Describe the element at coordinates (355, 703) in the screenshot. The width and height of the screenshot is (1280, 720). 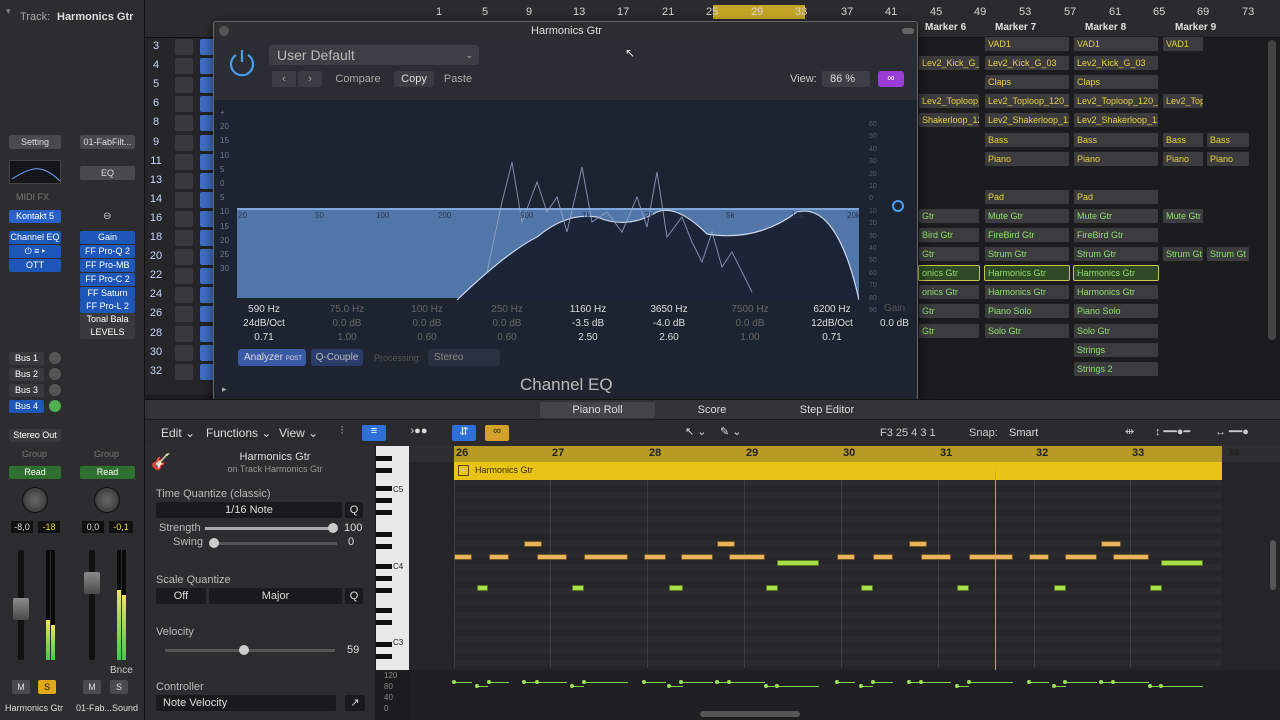
I see `controller-curve-icon: ↗` at that location.